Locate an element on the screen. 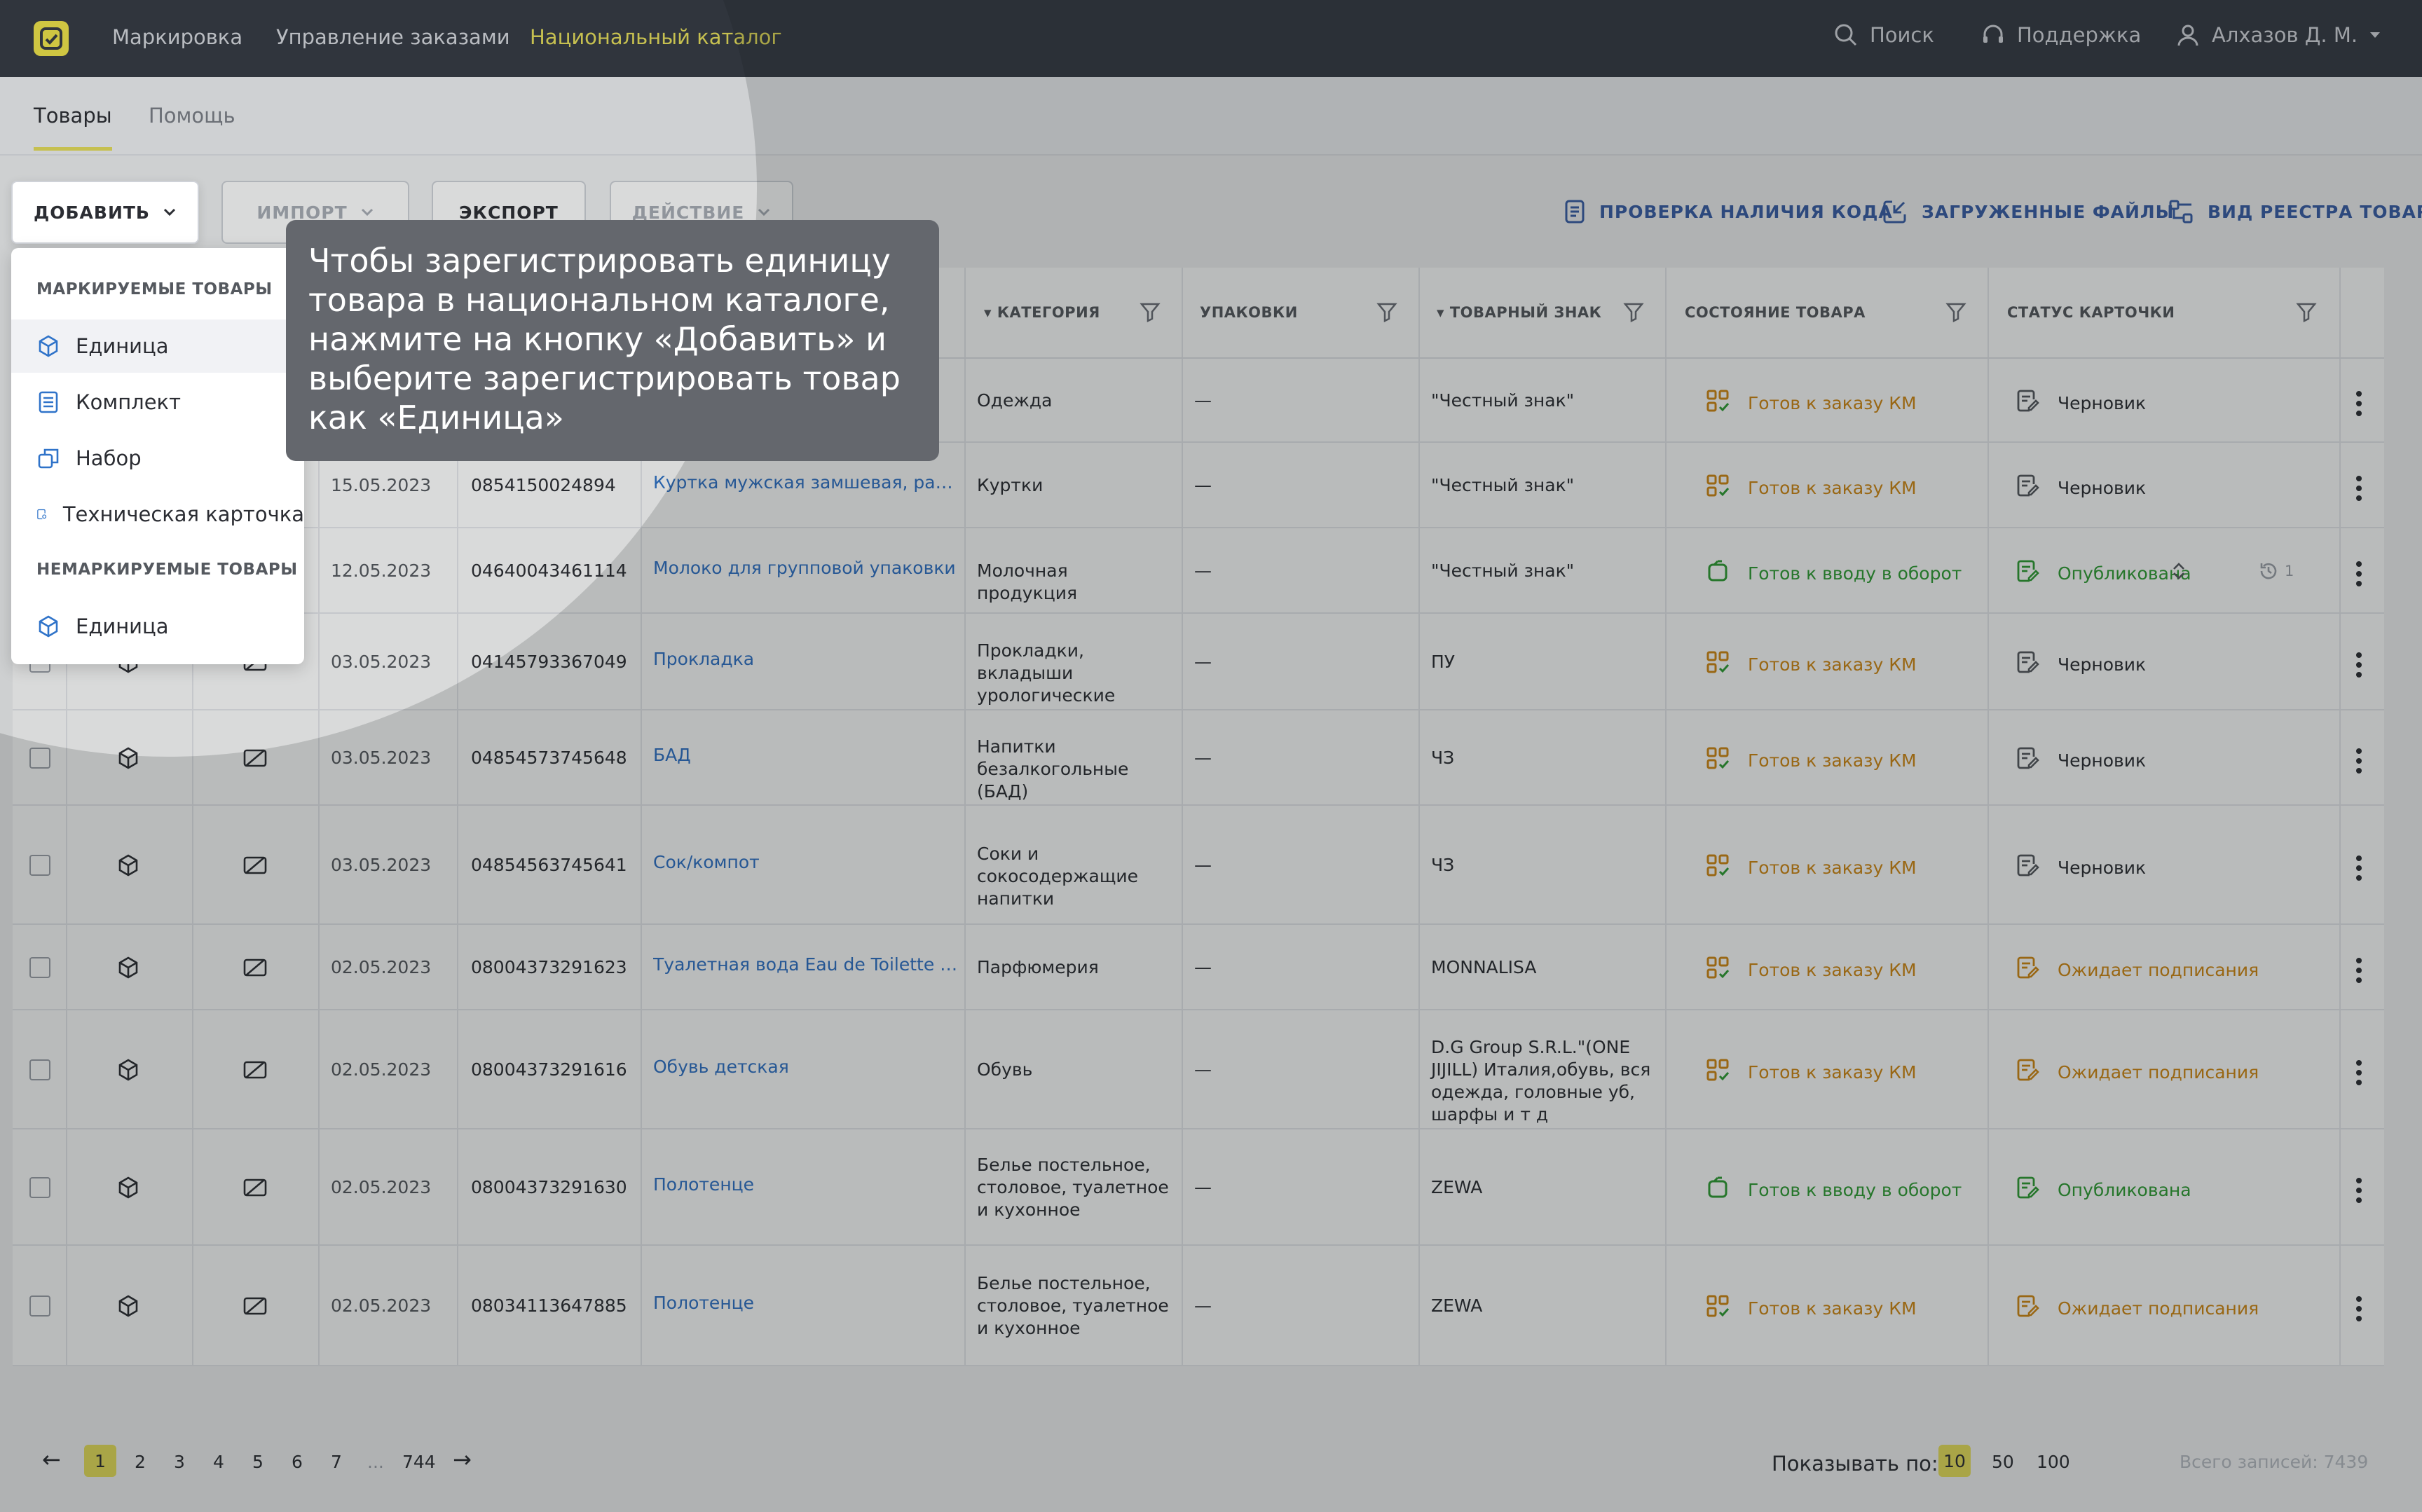 The width and height of the screenshot is (2422, 1512). row-date: 03.05.2023 is located at coordinates (382, 662).